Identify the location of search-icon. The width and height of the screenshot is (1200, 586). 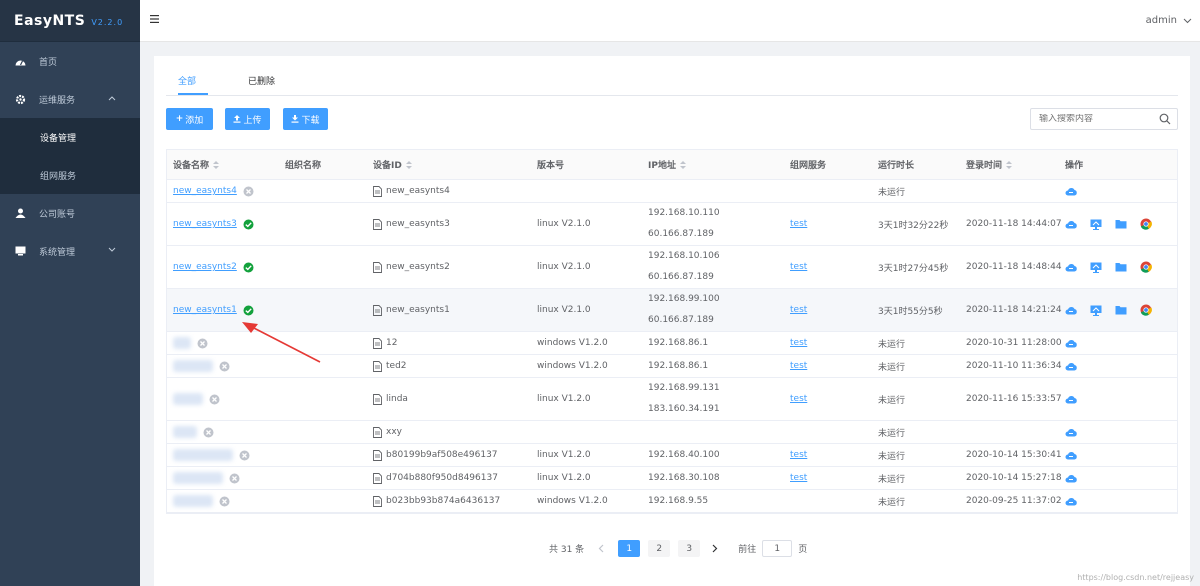
(1165, 120).